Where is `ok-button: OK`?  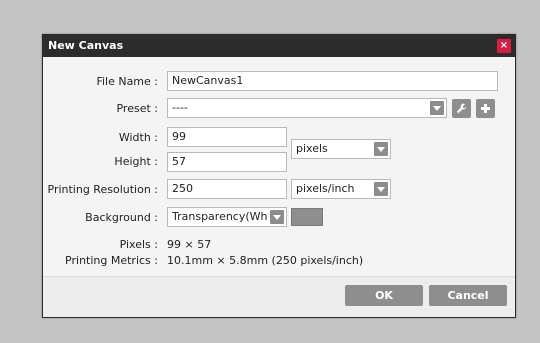
ok-button: OK is located at coordinates (384, 295).